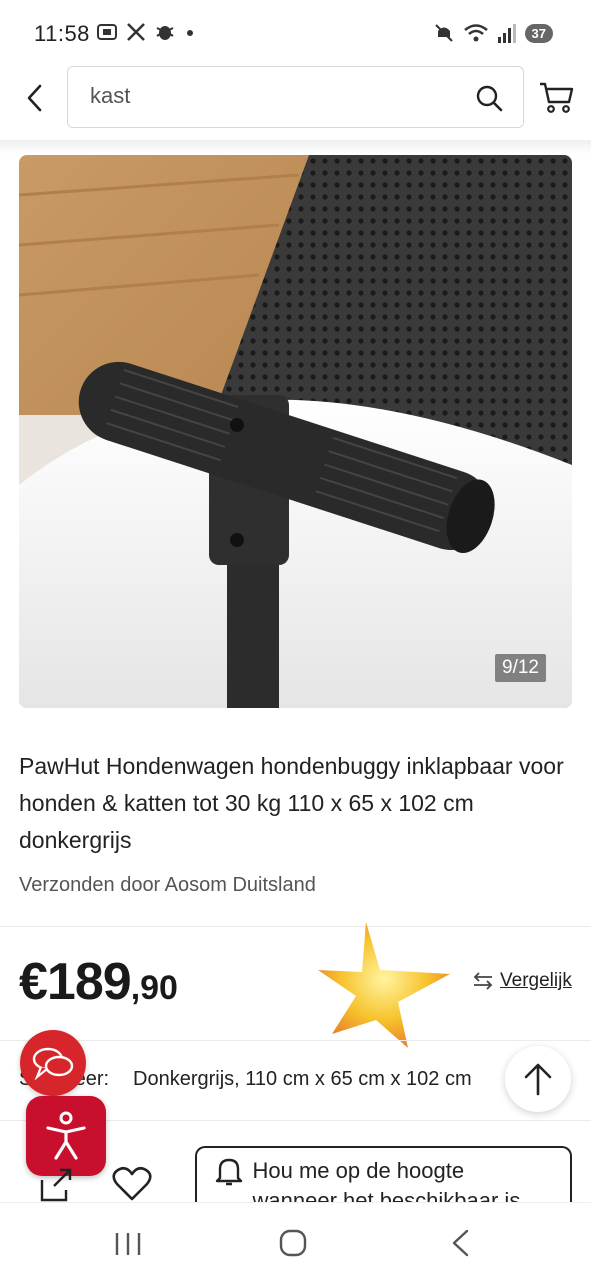 This screenshot has height=1280, width=591. I want to click on price: €189,90, so click(98, 982).